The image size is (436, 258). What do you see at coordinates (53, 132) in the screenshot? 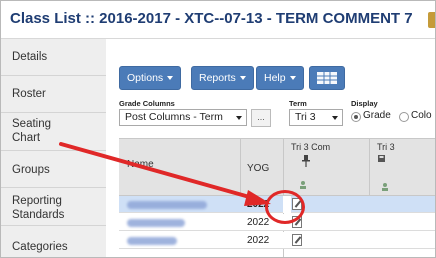
I see `sidebar-item-seating-chart: Seating Chart` at bounding box center [53, 132].